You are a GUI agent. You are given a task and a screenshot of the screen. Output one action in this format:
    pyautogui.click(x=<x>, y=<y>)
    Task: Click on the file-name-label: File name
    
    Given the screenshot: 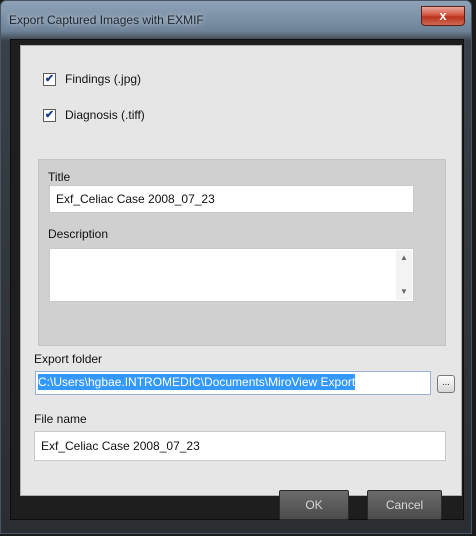 What is the action you would take?
    pyautogui.click(x=60, y=419)
    